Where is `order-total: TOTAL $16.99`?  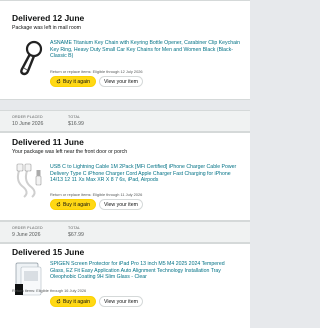
order-total: TOTAL $16.99 is located at coordinates (76, 121).